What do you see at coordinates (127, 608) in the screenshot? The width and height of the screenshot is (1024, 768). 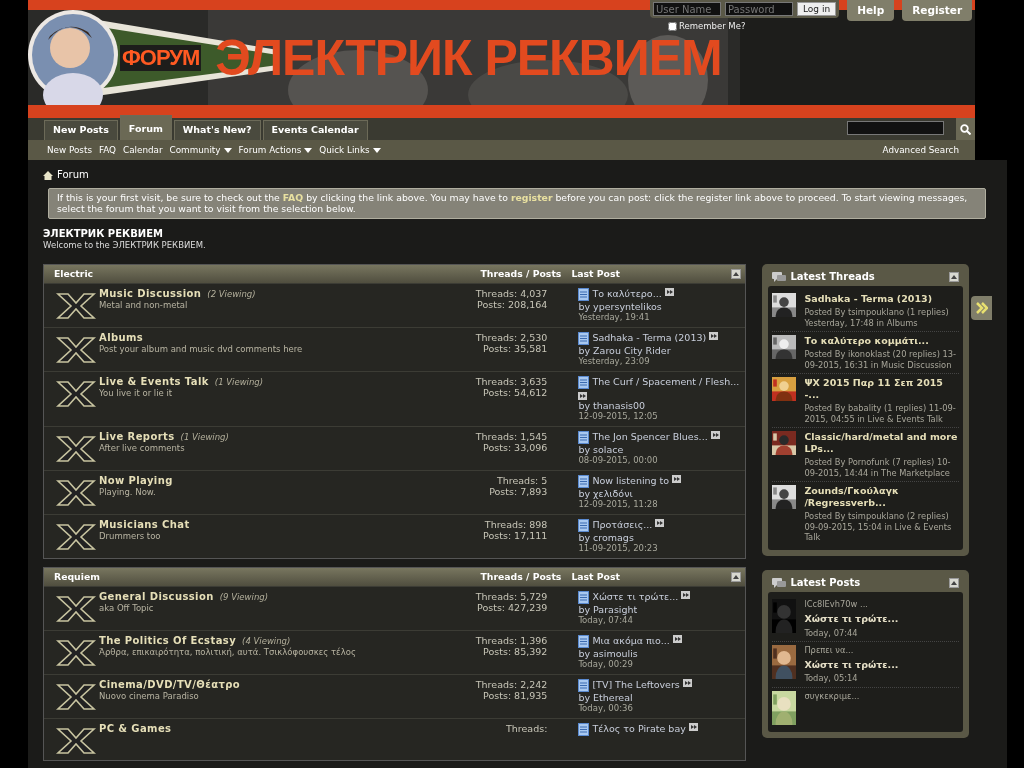 I see `forum-description: aka Off Topic` at bounding box center [127, 608].